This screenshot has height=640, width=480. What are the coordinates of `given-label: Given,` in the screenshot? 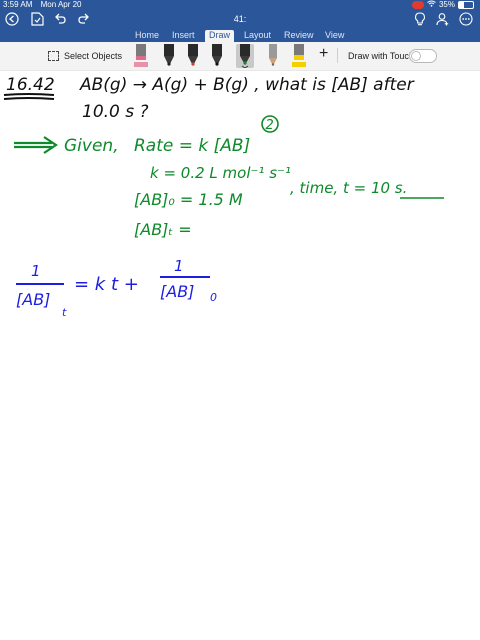 It's located at (91, 146).